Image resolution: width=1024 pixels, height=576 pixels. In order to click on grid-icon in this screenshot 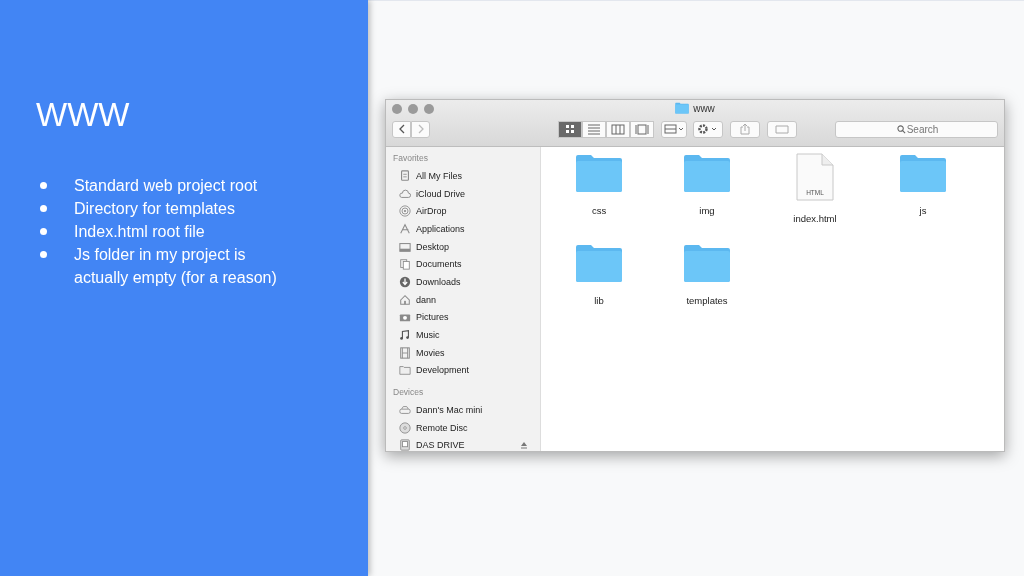, I will do `click(570, 129)`.